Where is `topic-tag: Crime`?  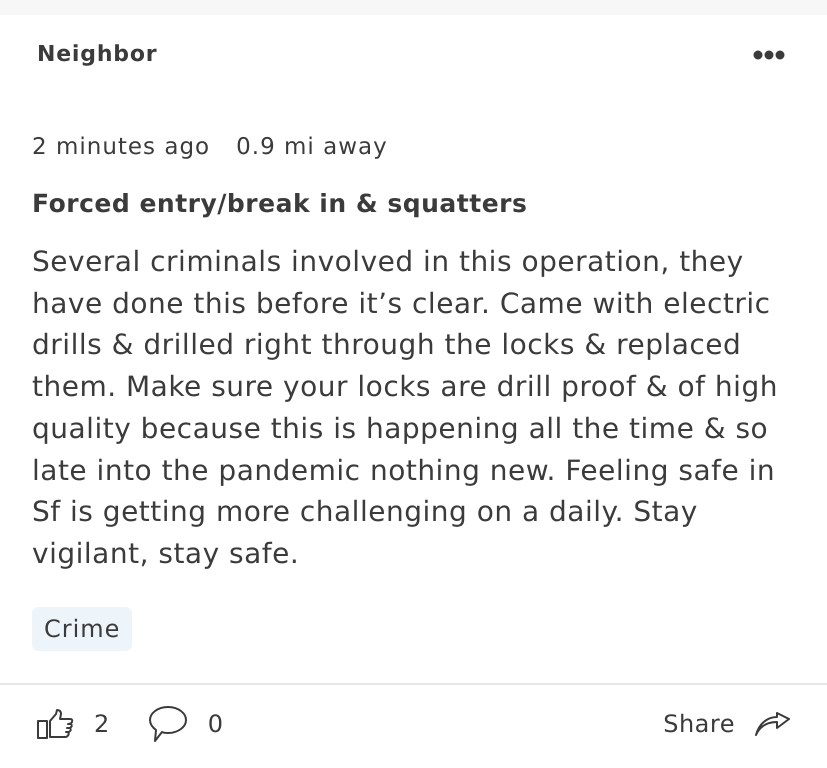 topic-tag: Crime is located at coordinates (82, 628).